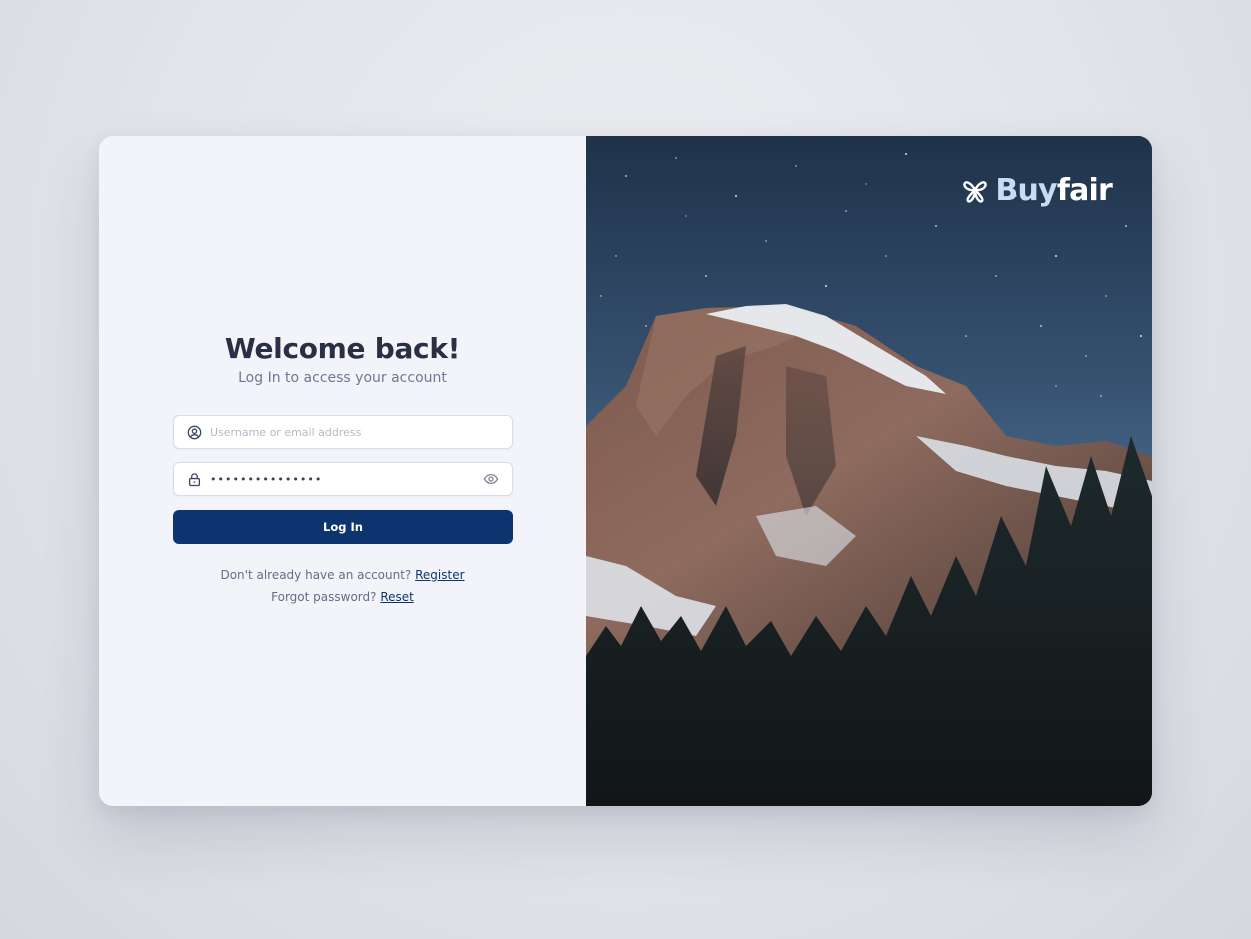 This screenshot has height=939, width=1251. I want to click on reset-prompt: Forgot password?, so click(324, 597).